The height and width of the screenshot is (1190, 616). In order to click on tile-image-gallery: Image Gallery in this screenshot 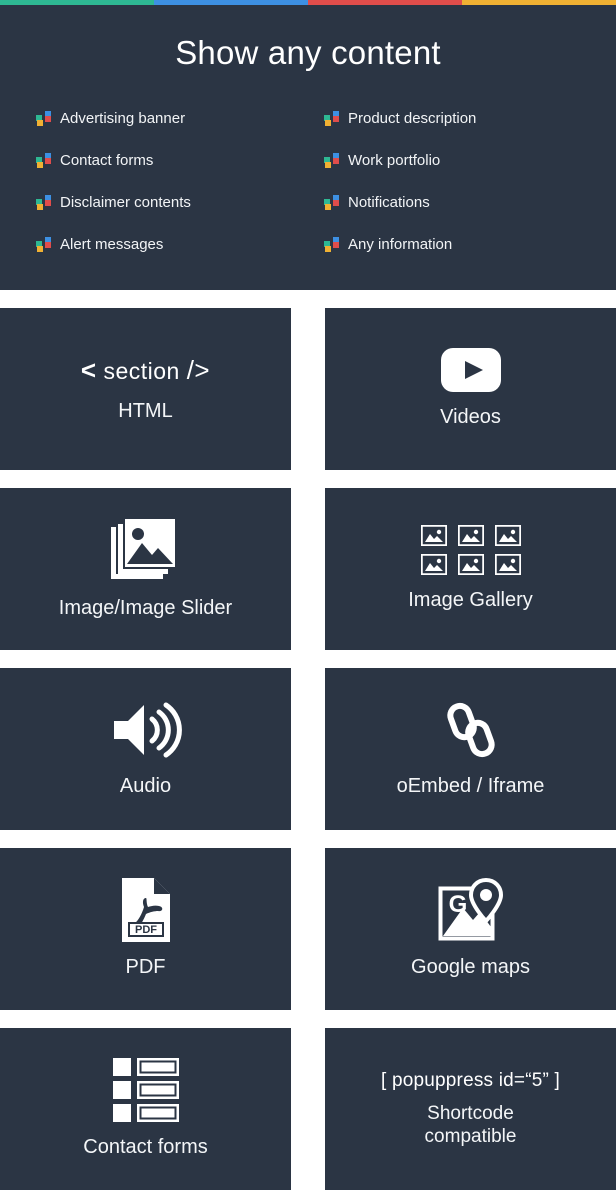, I will do `click(470, 569)`.